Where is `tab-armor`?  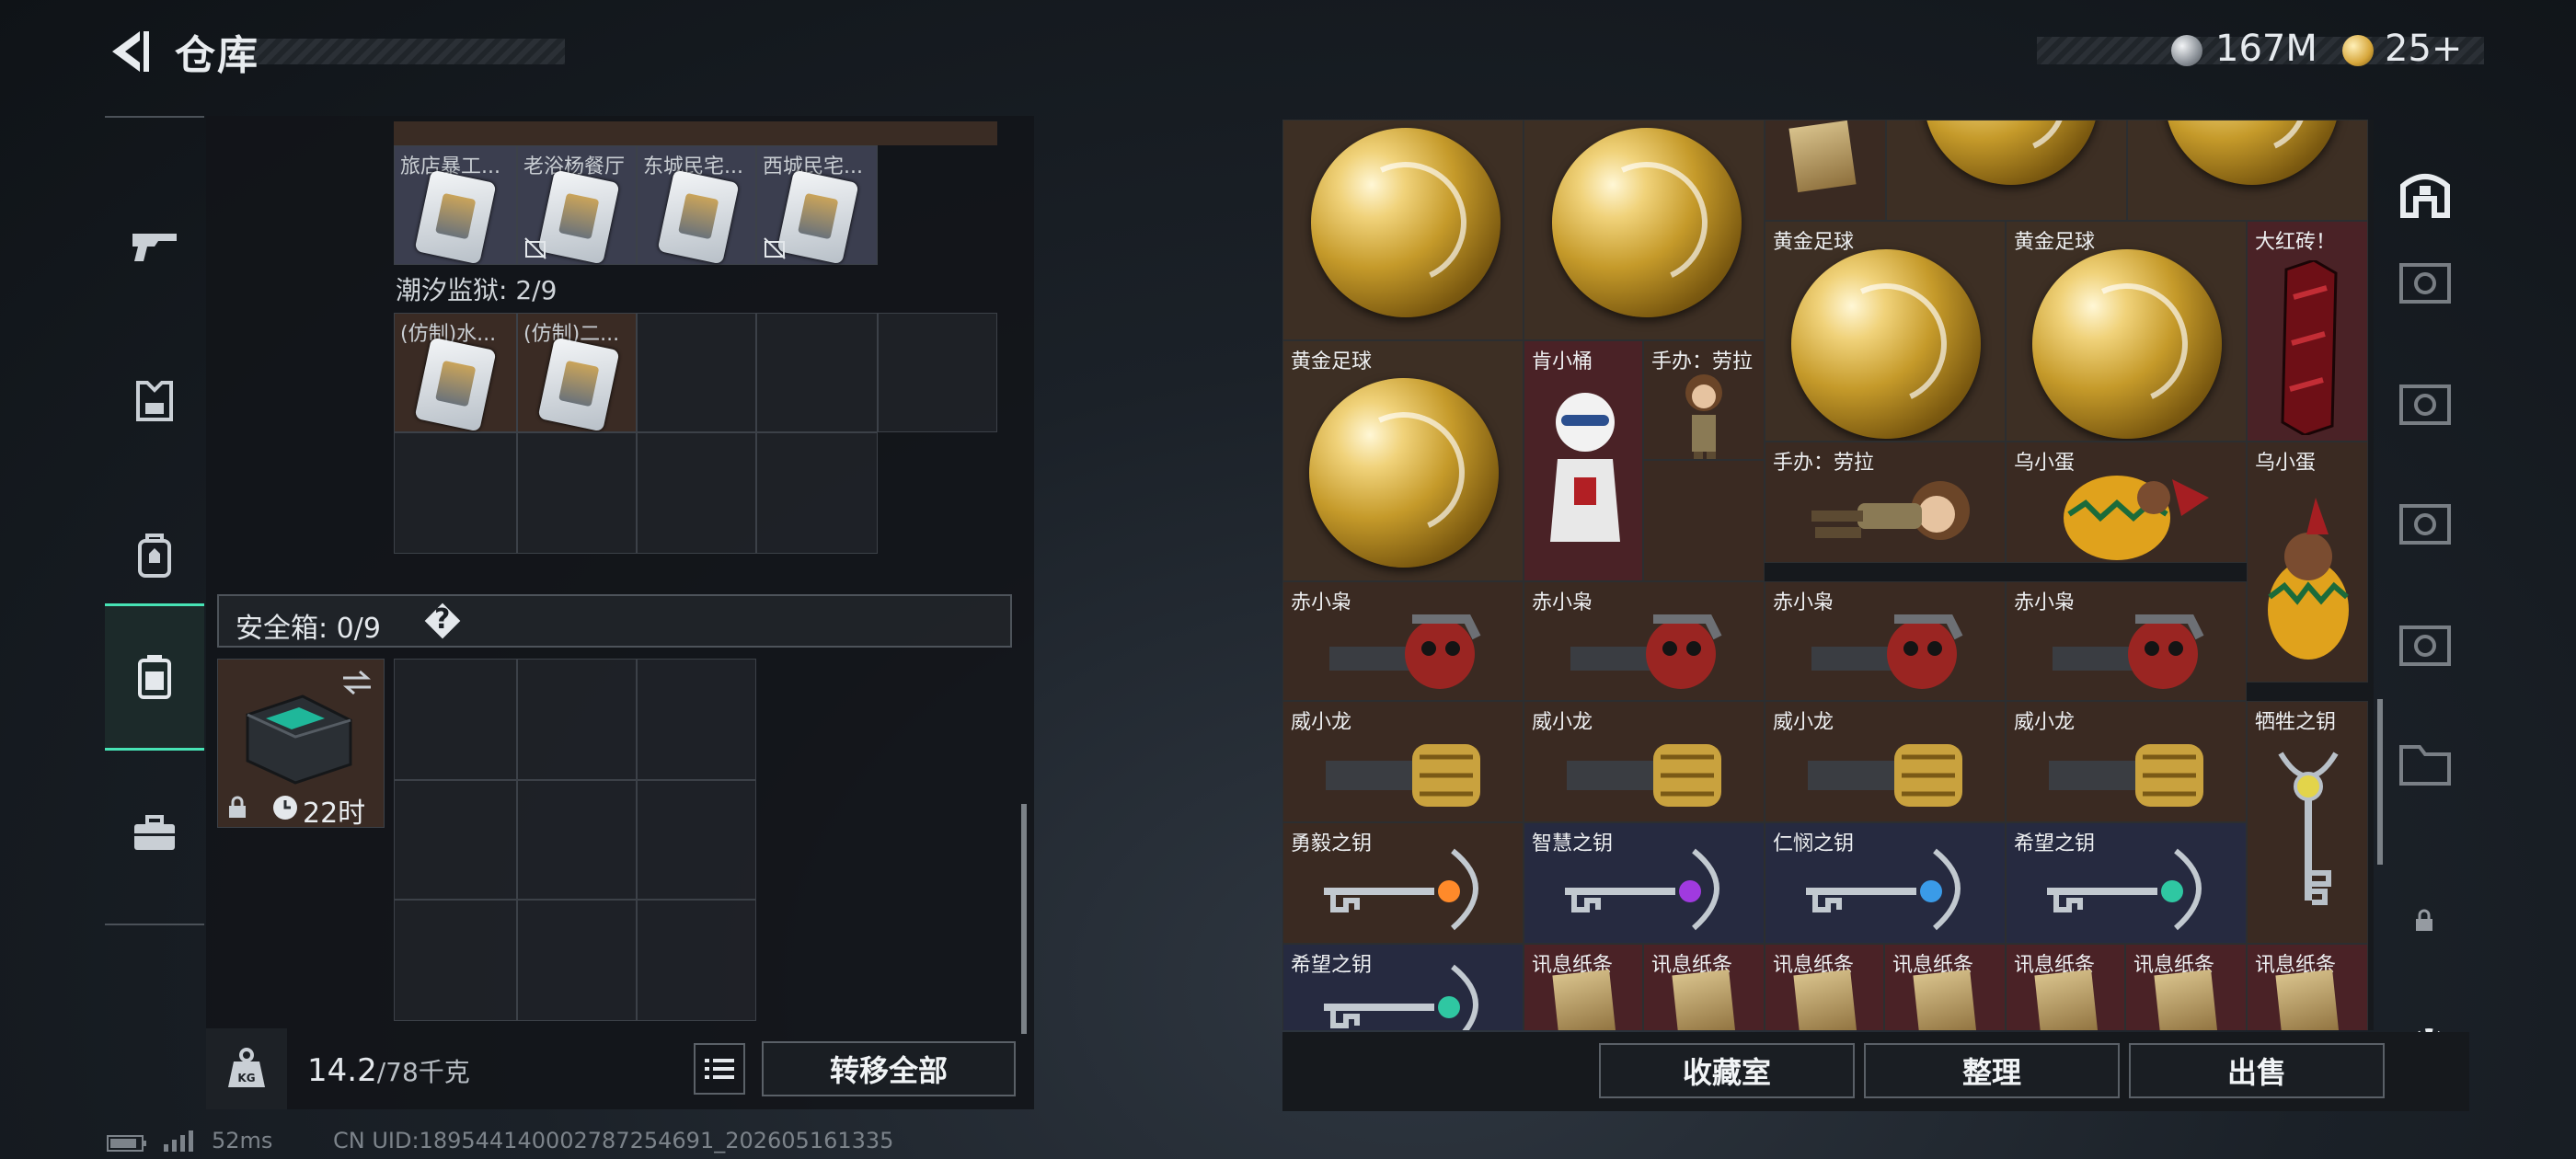 tab-armor is located at coordinates (154, 401).